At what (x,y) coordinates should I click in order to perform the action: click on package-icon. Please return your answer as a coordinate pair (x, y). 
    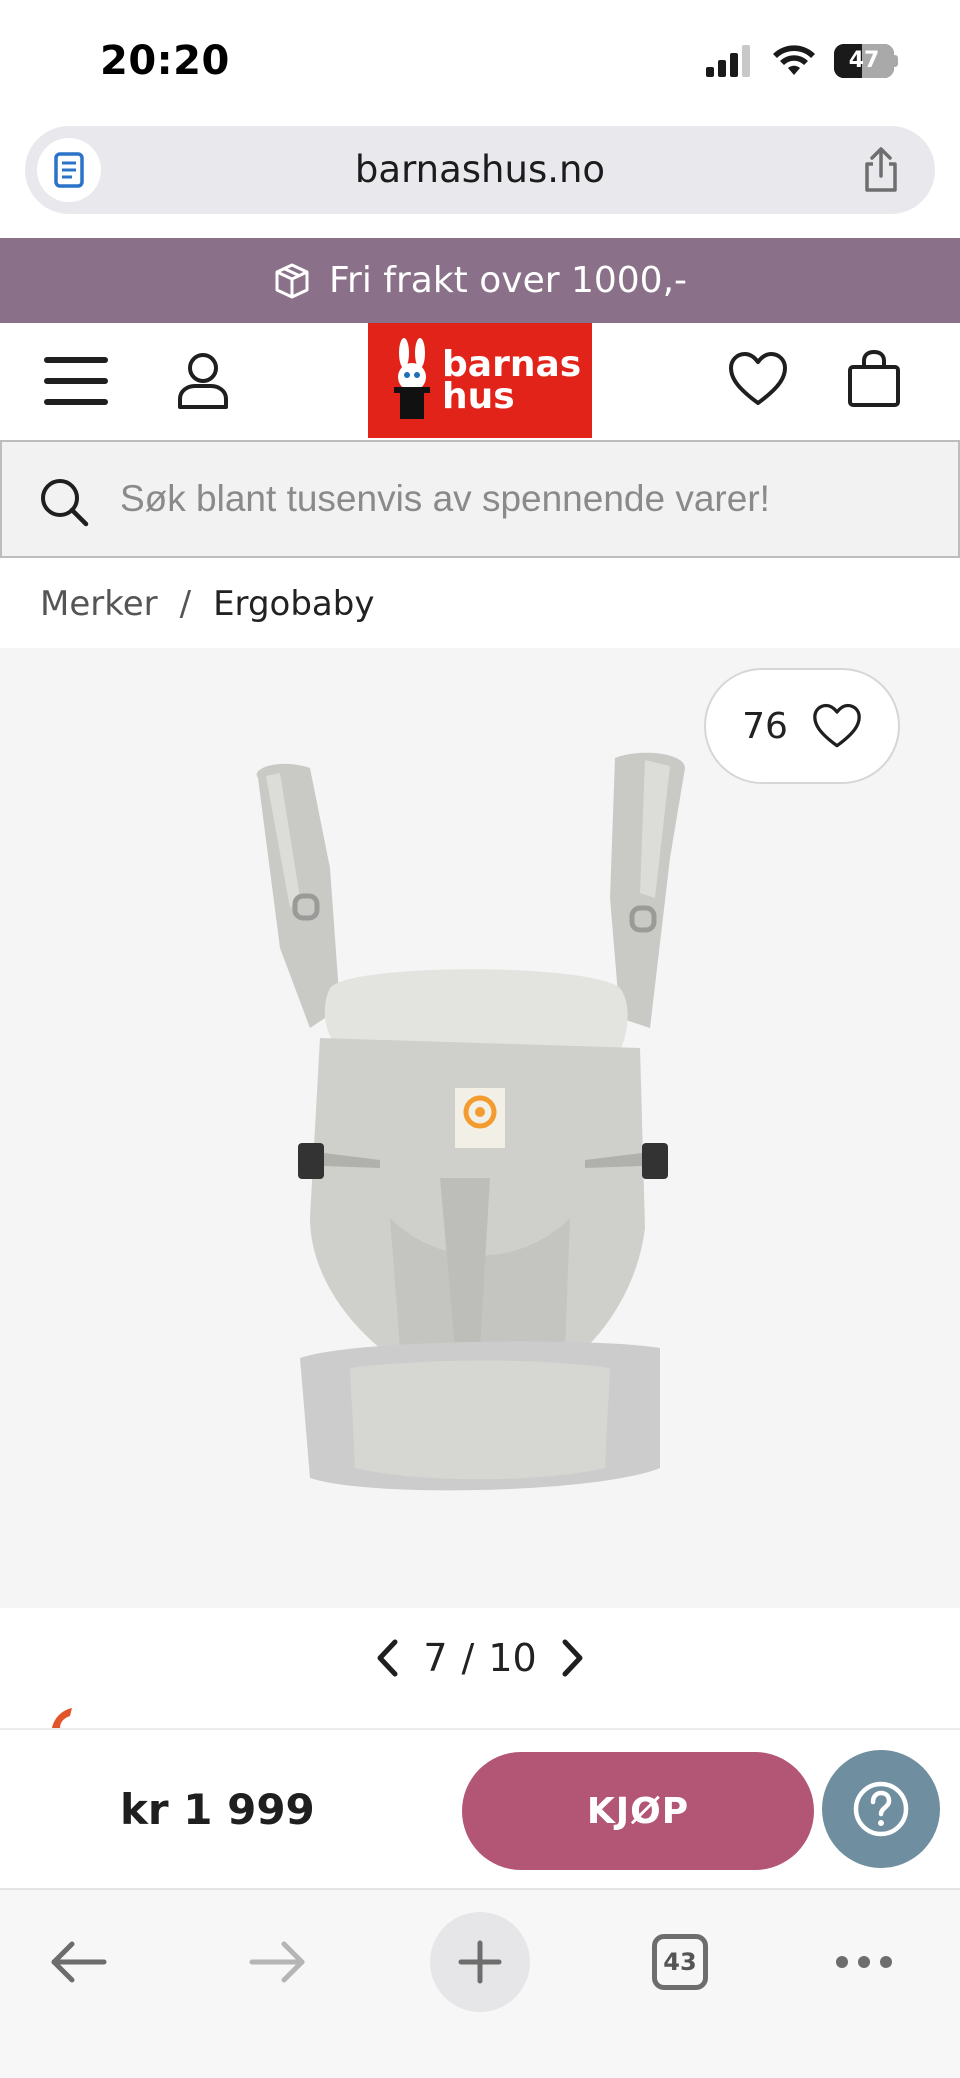
    Looking at the image, I should click on (292, 280).